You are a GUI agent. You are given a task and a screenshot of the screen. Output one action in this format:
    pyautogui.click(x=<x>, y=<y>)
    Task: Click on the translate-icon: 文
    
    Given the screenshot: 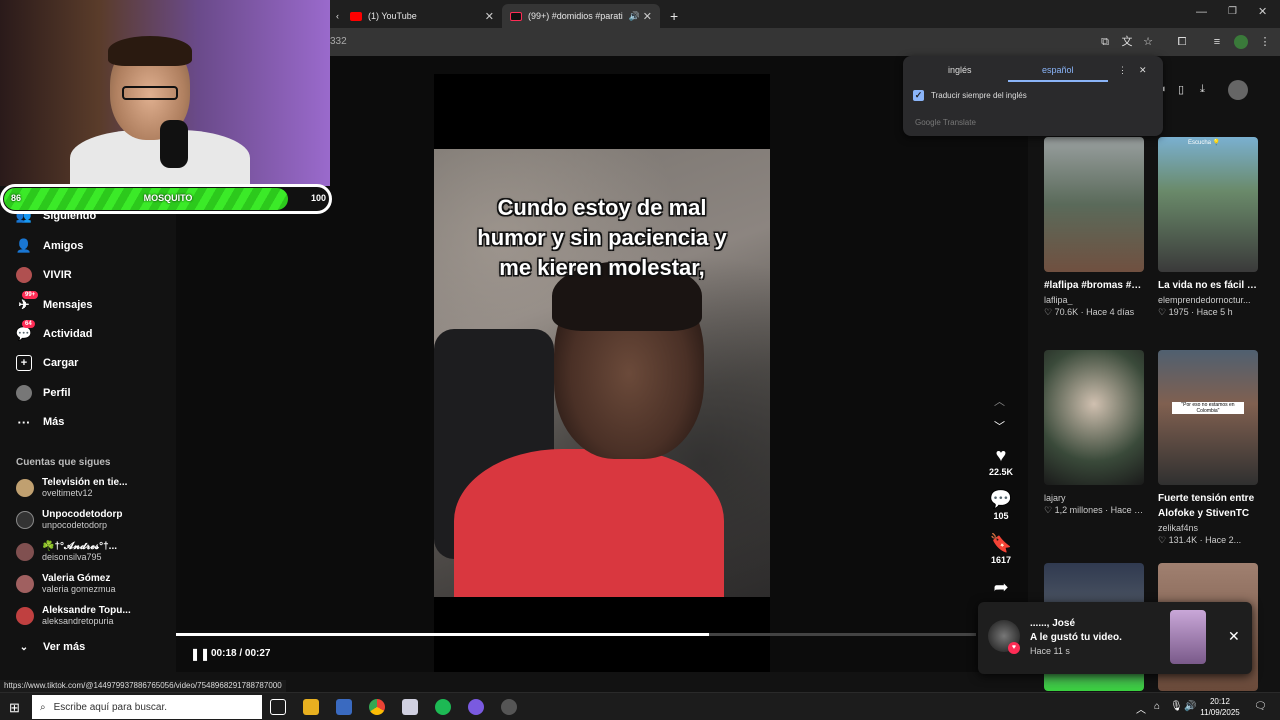 What is the action you would take?
    pyautogui.click(x=1127, y=42)
    